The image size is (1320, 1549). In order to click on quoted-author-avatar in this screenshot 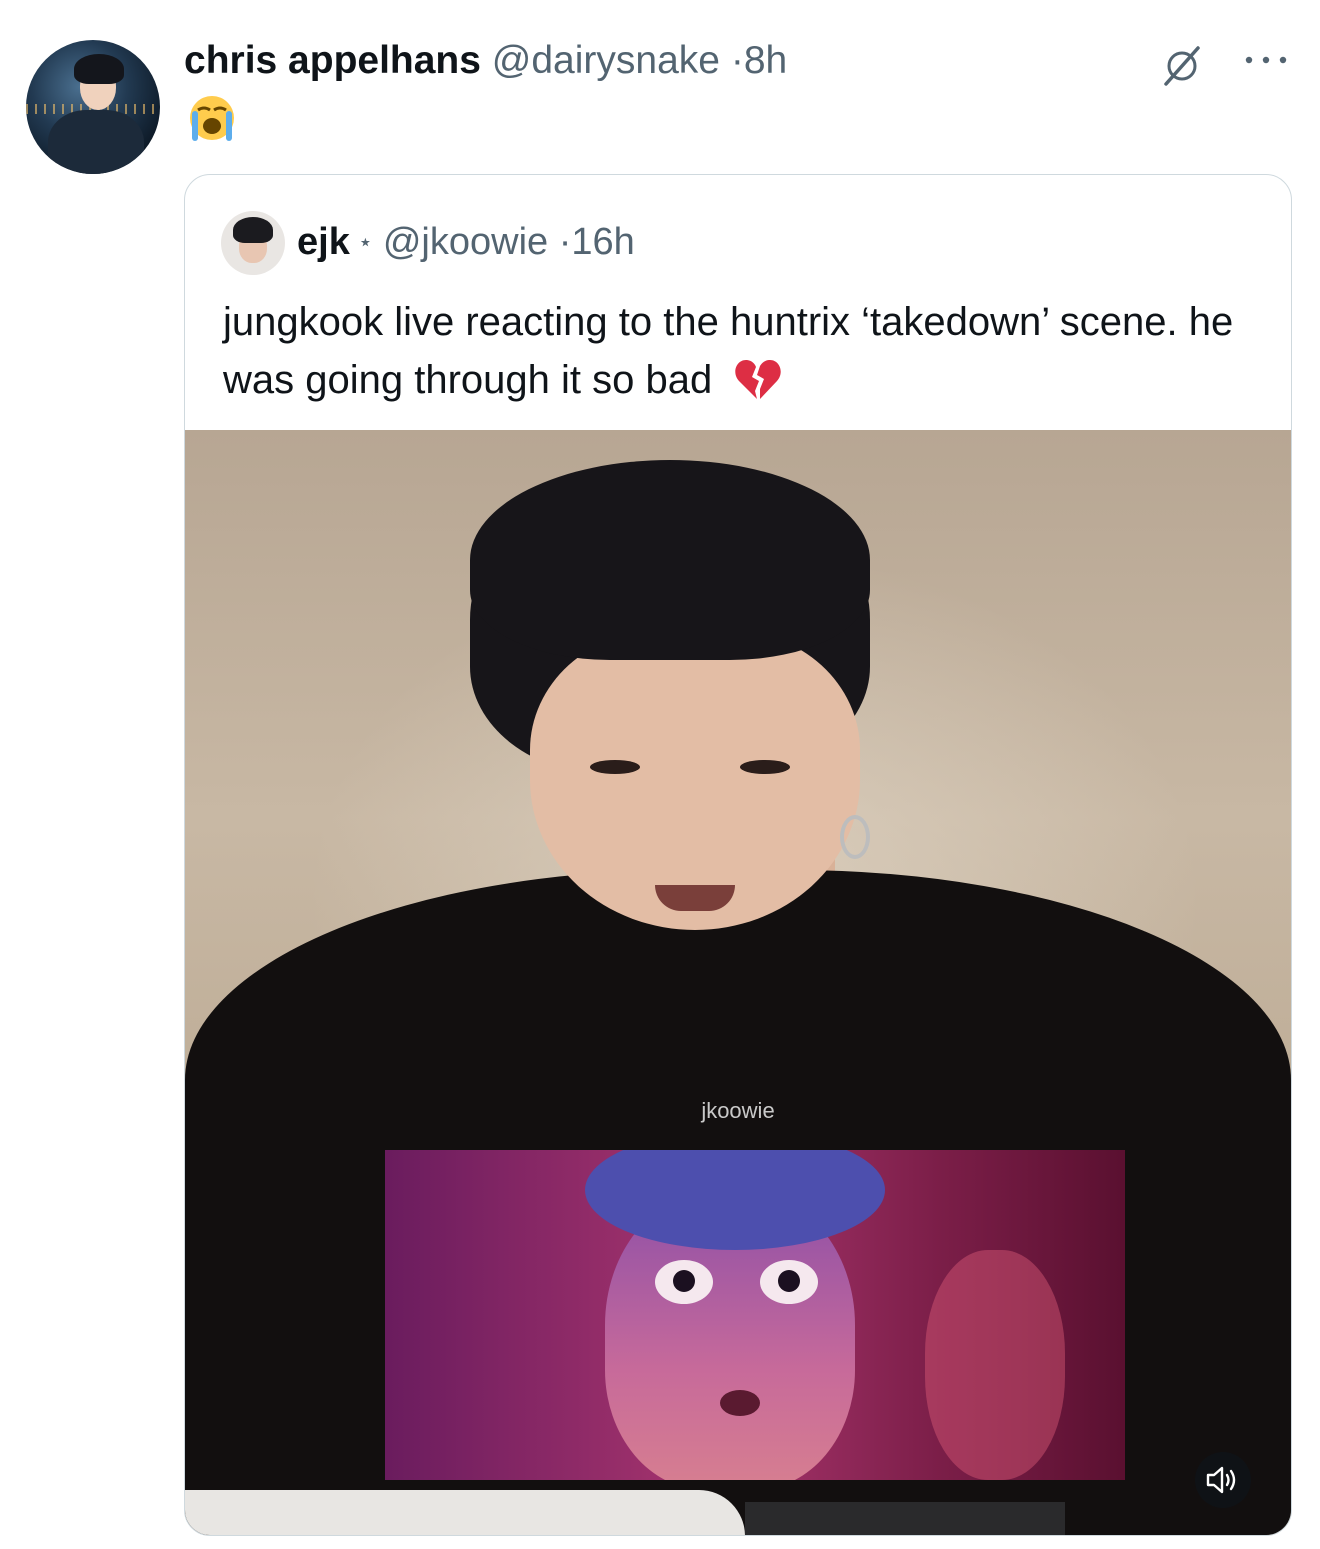, I will do `click(253, 243)`.